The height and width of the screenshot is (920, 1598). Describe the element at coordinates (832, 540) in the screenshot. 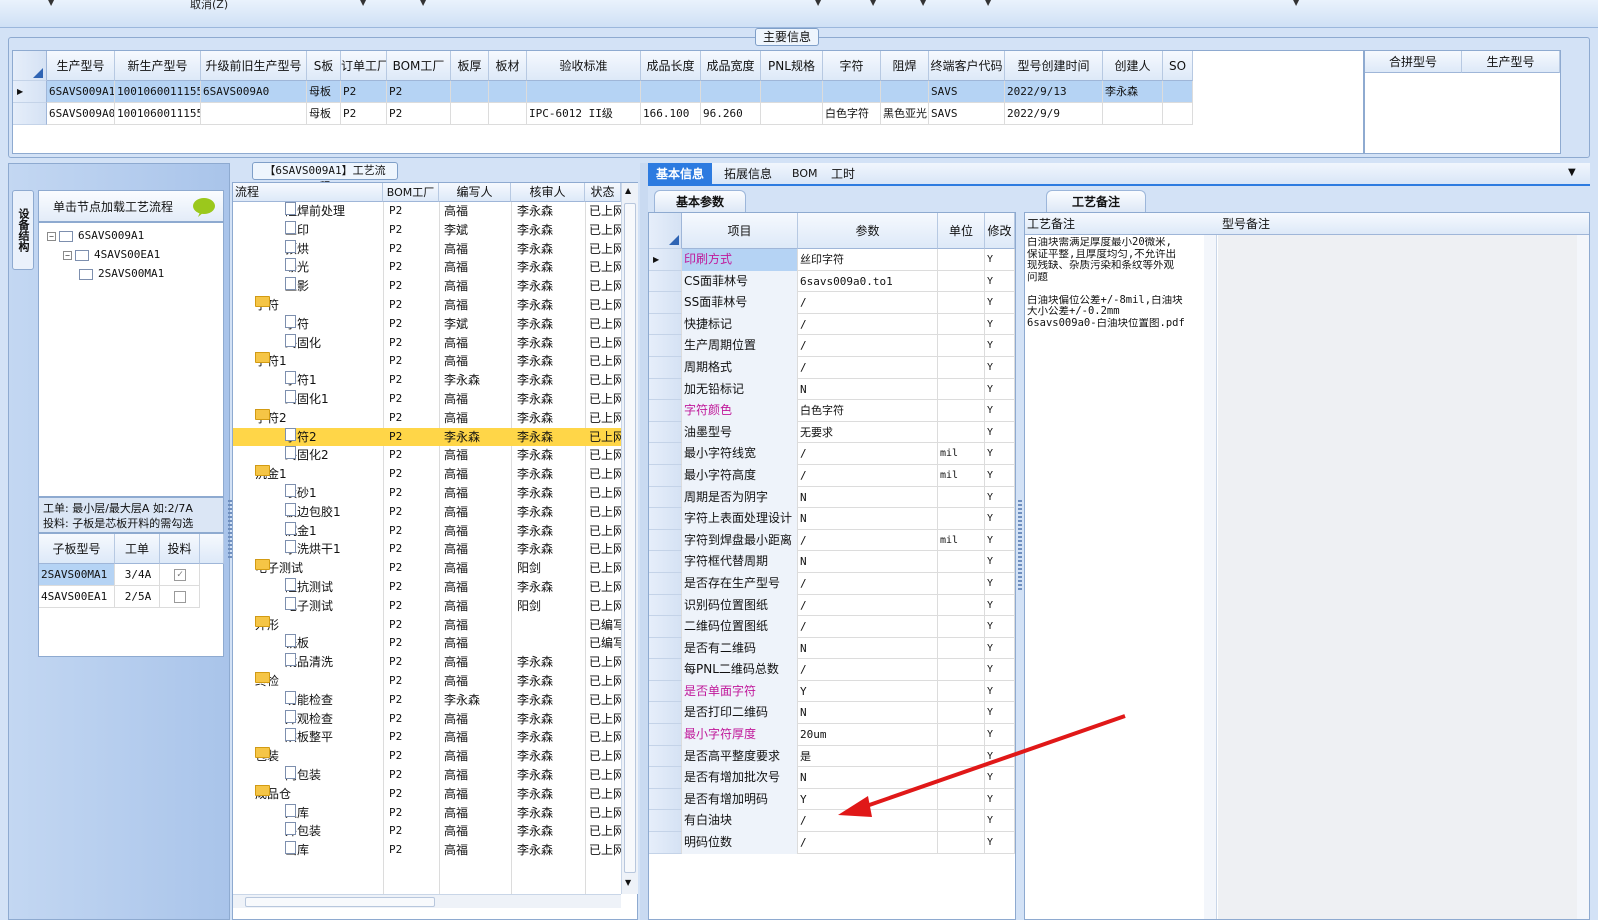

I see `param-row: 字符到焊盘最小距离 / mil Y` at that location.